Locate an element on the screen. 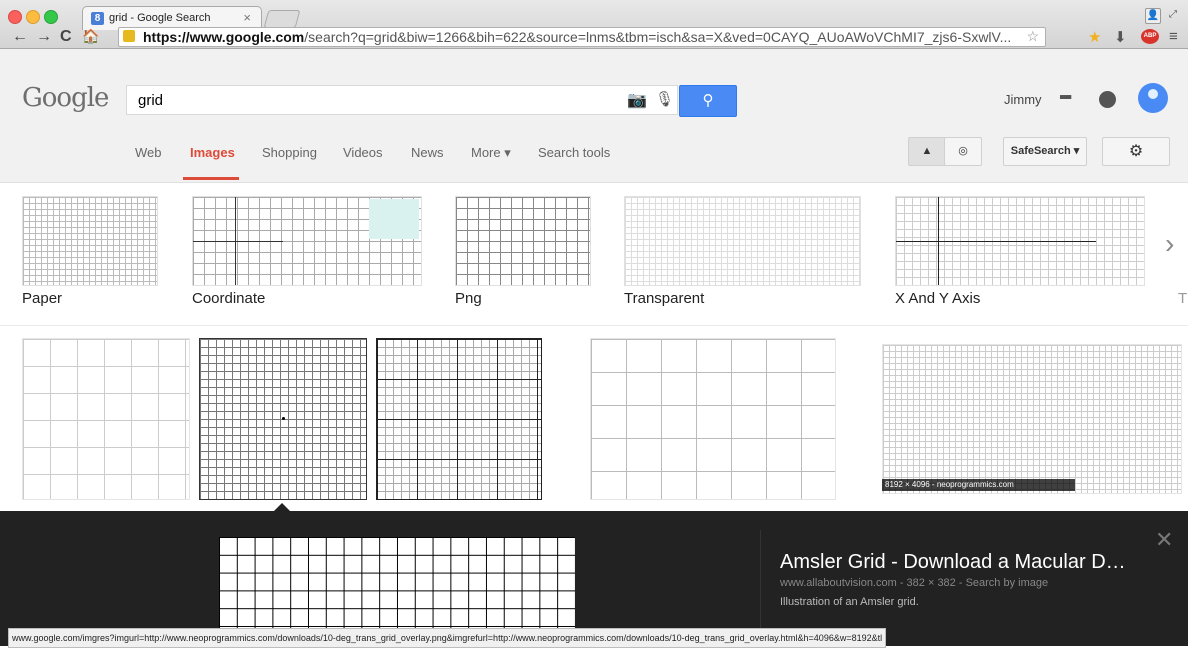 The height and width of the screenshot is (648, 1188). panel-divider is located at coordinates (760, 585).